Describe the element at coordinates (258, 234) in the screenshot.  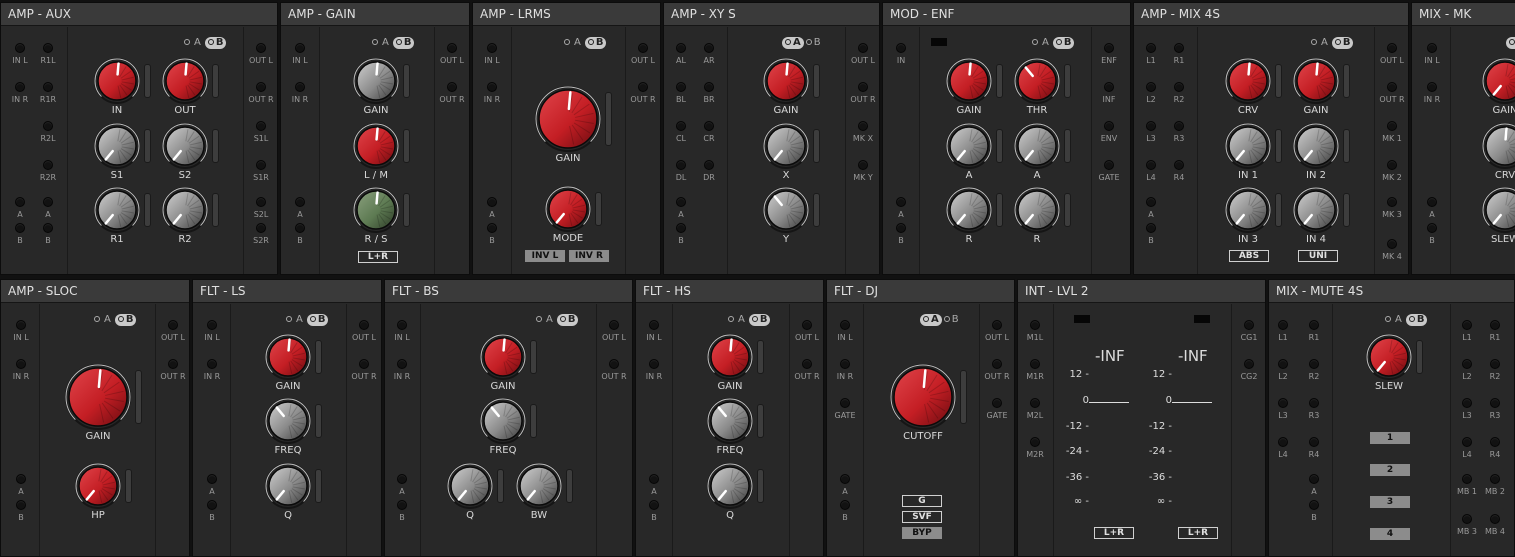
I see `port-jack: S2R` at that location.